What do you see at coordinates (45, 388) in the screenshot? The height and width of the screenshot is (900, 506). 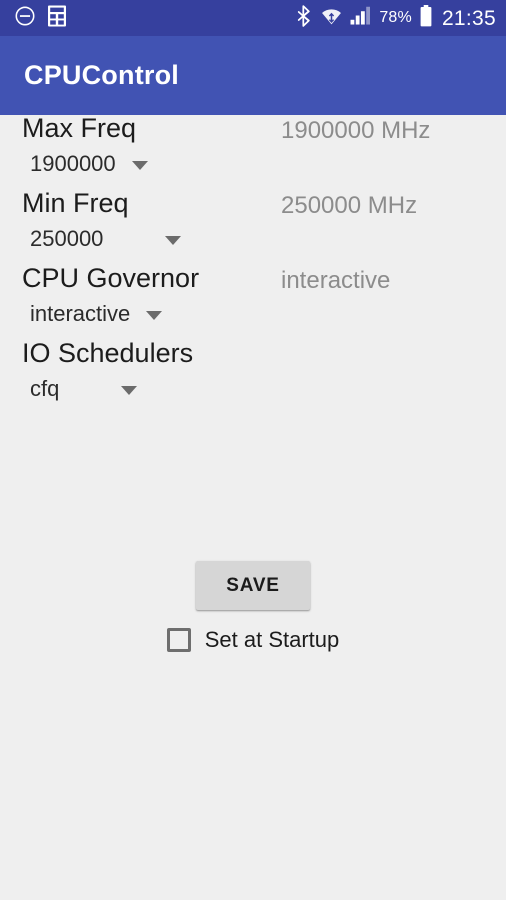 I see `io-schedulers-selected-value: cfq` at bounding box center [45, 388].